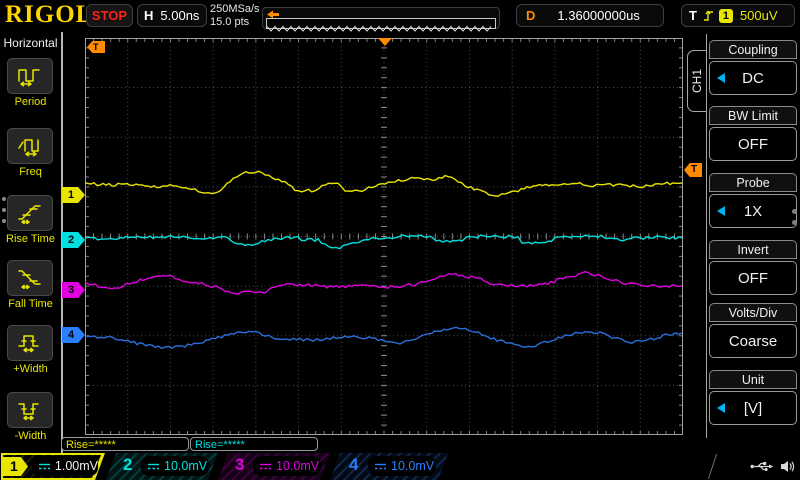  What do you see at coordinates (128, 464) in the screenshot?
I see `ch2-number: 2` at bounding box center [128, 464].